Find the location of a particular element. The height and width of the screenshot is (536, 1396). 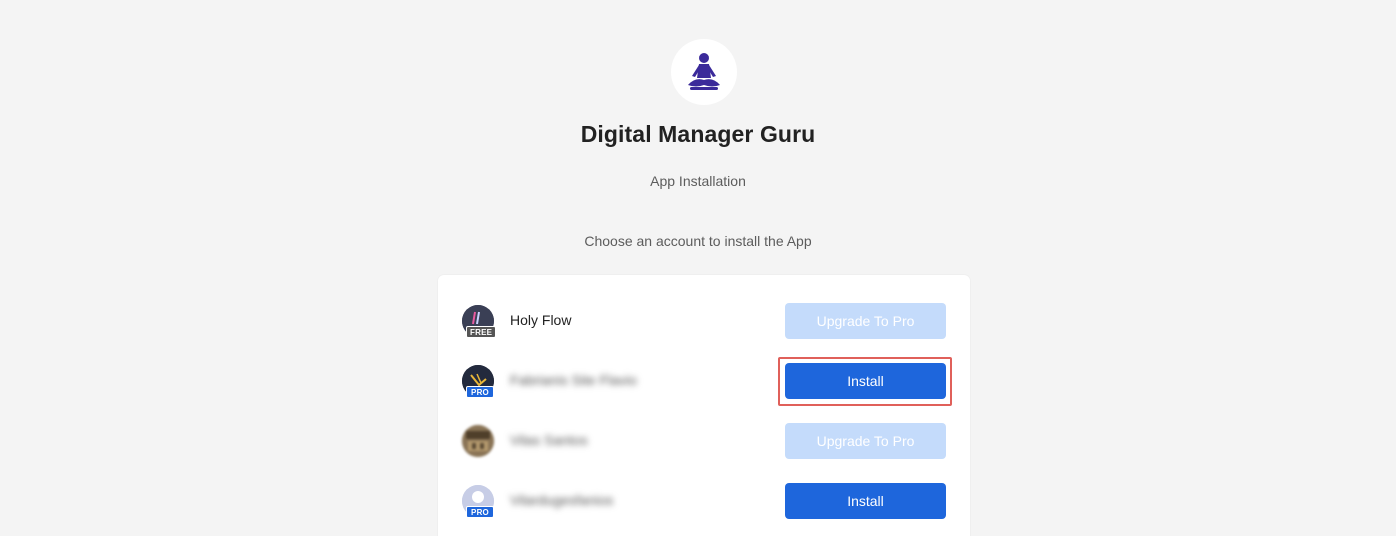

account-avatar: FREE is located at coordinates (479, 321).